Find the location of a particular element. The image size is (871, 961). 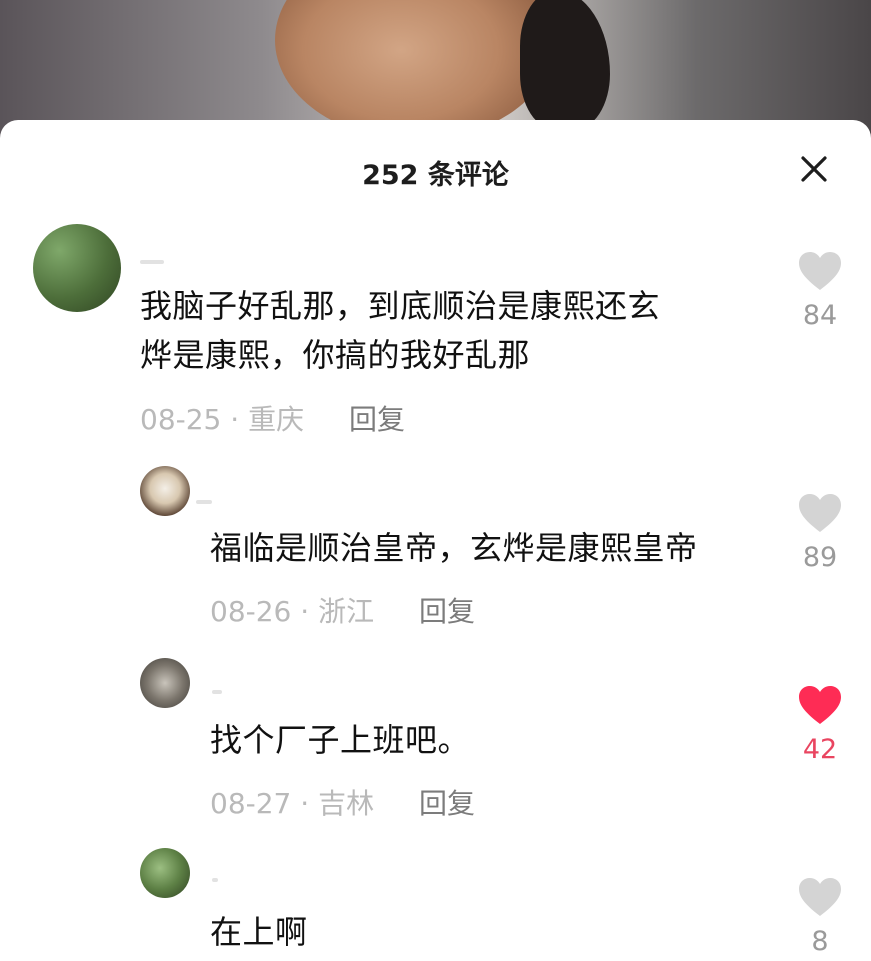

like-count: 84 is located at coordinates (820, 315).